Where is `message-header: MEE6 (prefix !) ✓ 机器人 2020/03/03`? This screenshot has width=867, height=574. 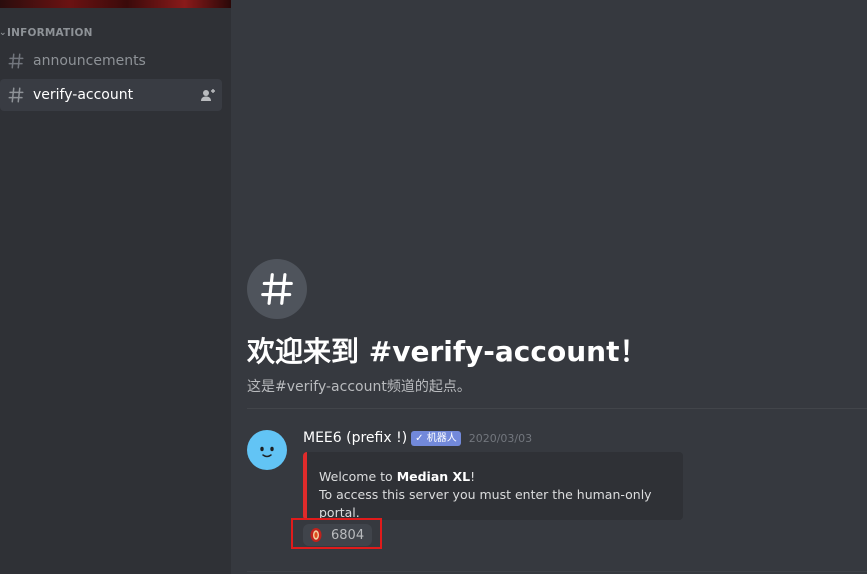
message-header: MEE6 (prefix !) ✓ 机器人 2020/03/03 is located at coordinates (417, 438).